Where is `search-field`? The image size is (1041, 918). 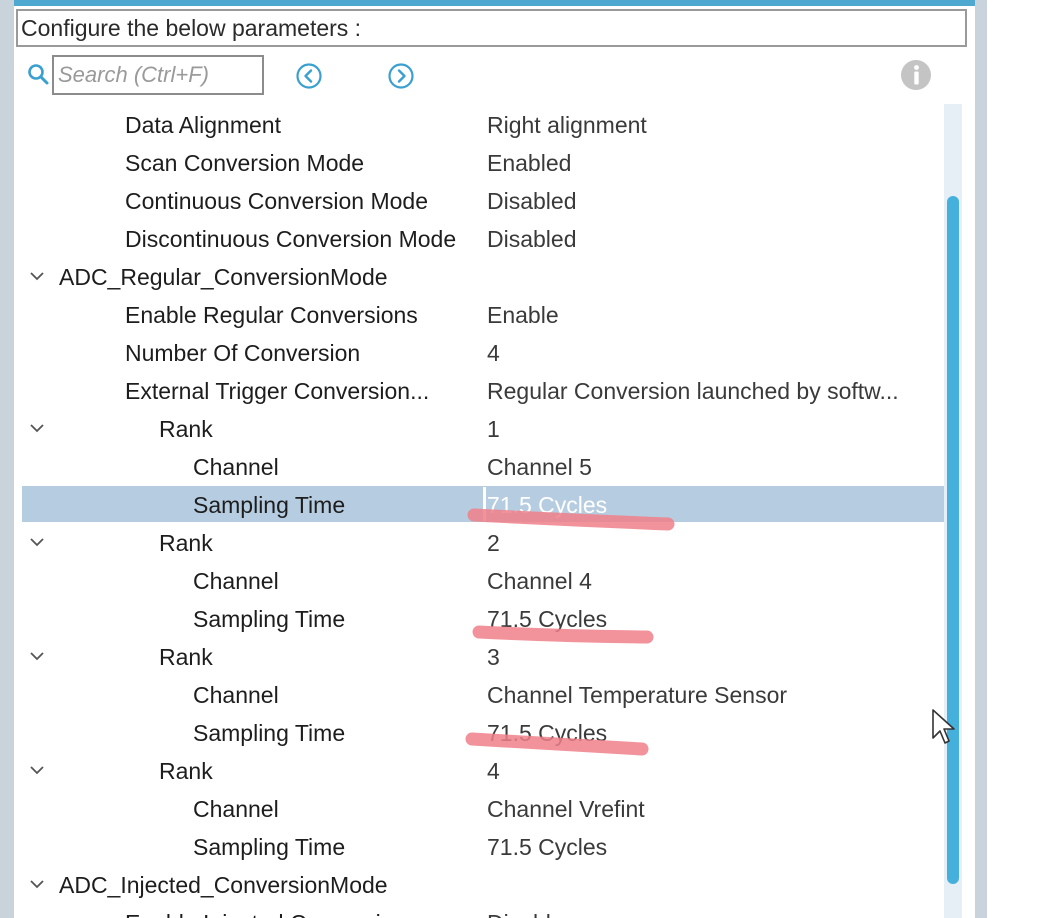 search-field is located at coordinates (158, 75).